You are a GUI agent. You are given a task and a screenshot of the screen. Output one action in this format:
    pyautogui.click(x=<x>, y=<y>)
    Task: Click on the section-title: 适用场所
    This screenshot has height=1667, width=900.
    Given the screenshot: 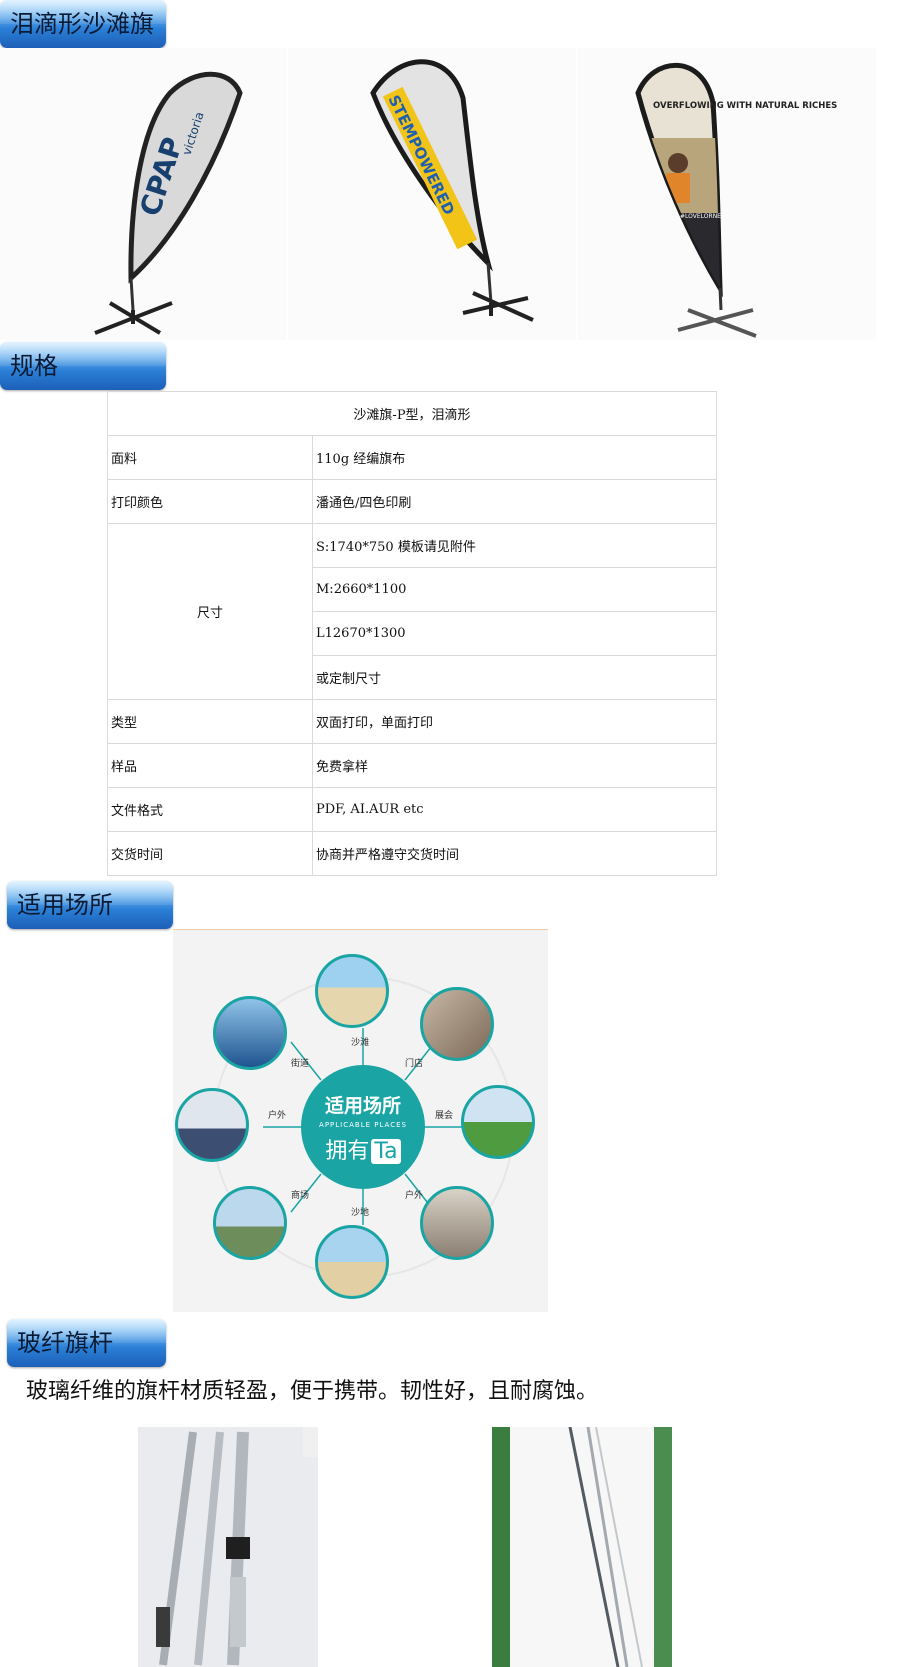 What is the action you would take?
    pyautogui.click(x=65, y=905)
    